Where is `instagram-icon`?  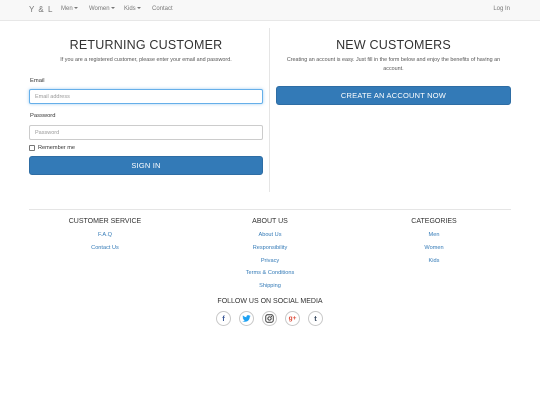
instagram-icon is located at coordinates (269, 318).